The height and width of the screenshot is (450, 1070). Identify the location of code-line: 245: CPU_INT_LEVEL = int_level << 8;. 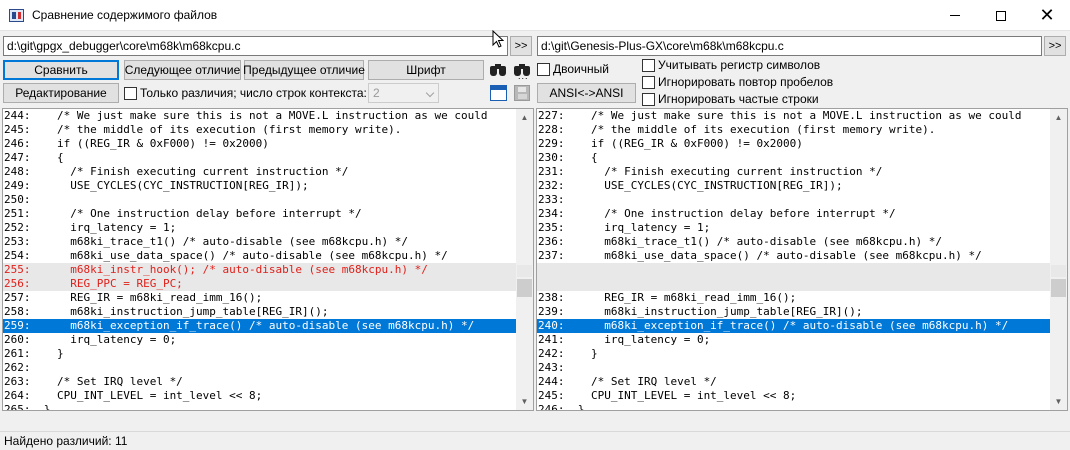
(794, 396).